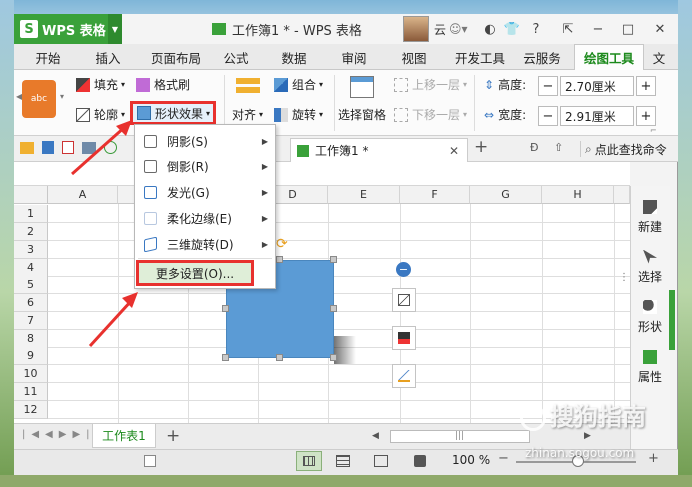 The height and width of the screenshot is (487, 692). I want to click on sync-icon: Ð, so click(534, 147).